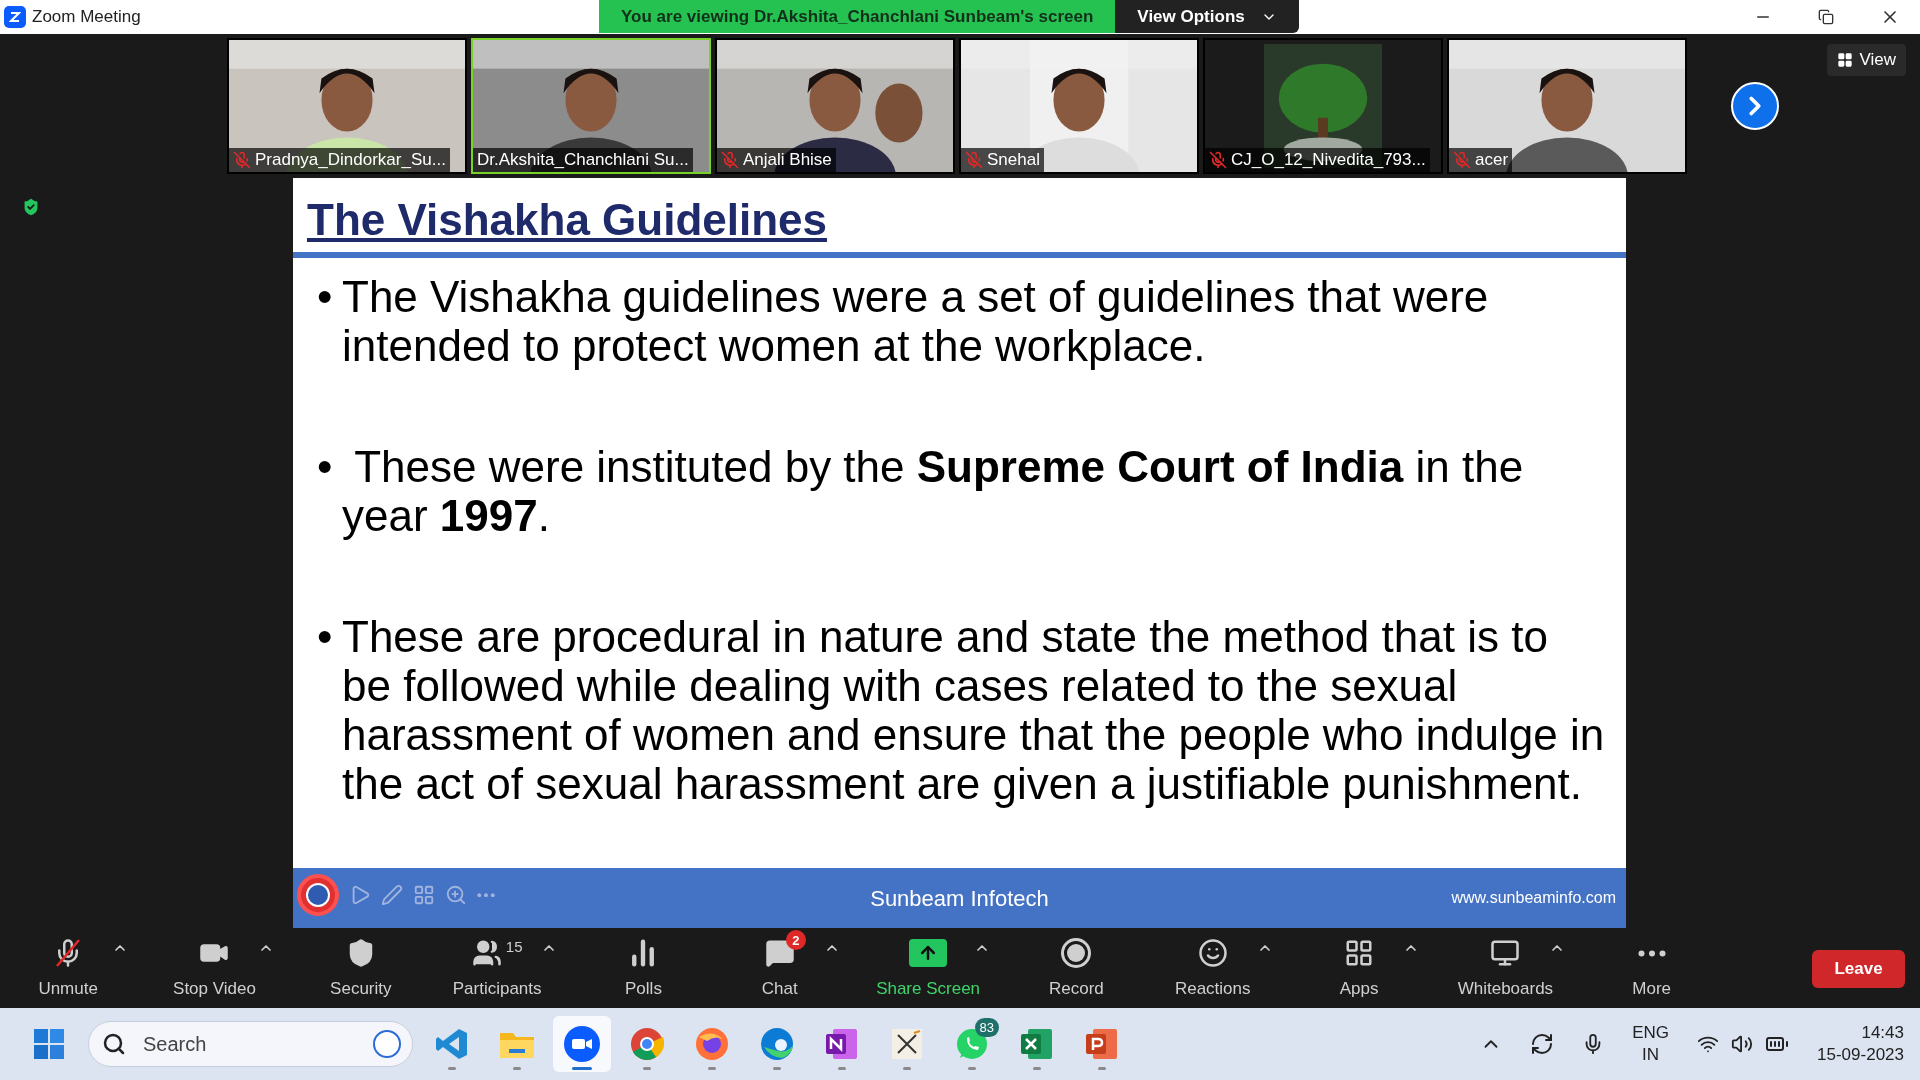 This screenshot has height=1080, width=1920. Describe the element at coordinates (49, 1044) in the screenshot. I see `windows-start-icon` at that location.